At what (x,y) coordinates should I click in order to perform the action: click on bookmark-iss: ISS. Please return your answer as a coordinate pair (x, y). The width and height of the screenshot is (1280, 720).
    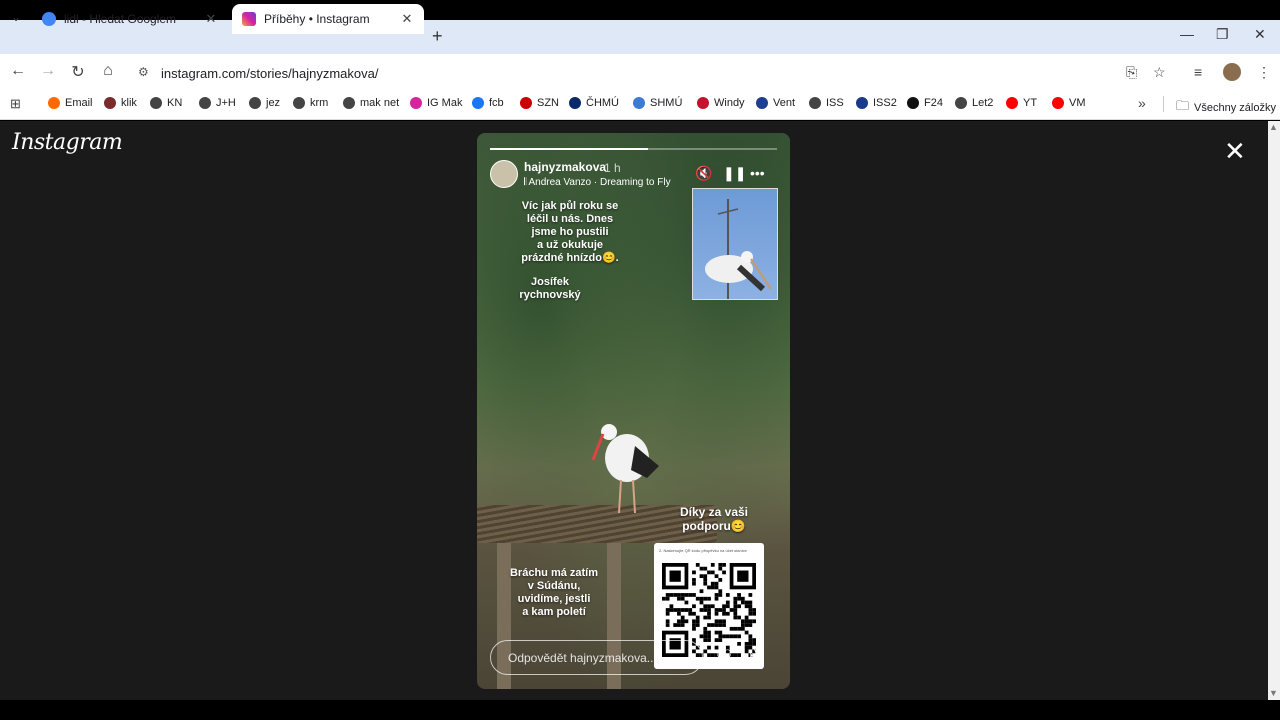
    Looking at the image, I should click on (826, 103).